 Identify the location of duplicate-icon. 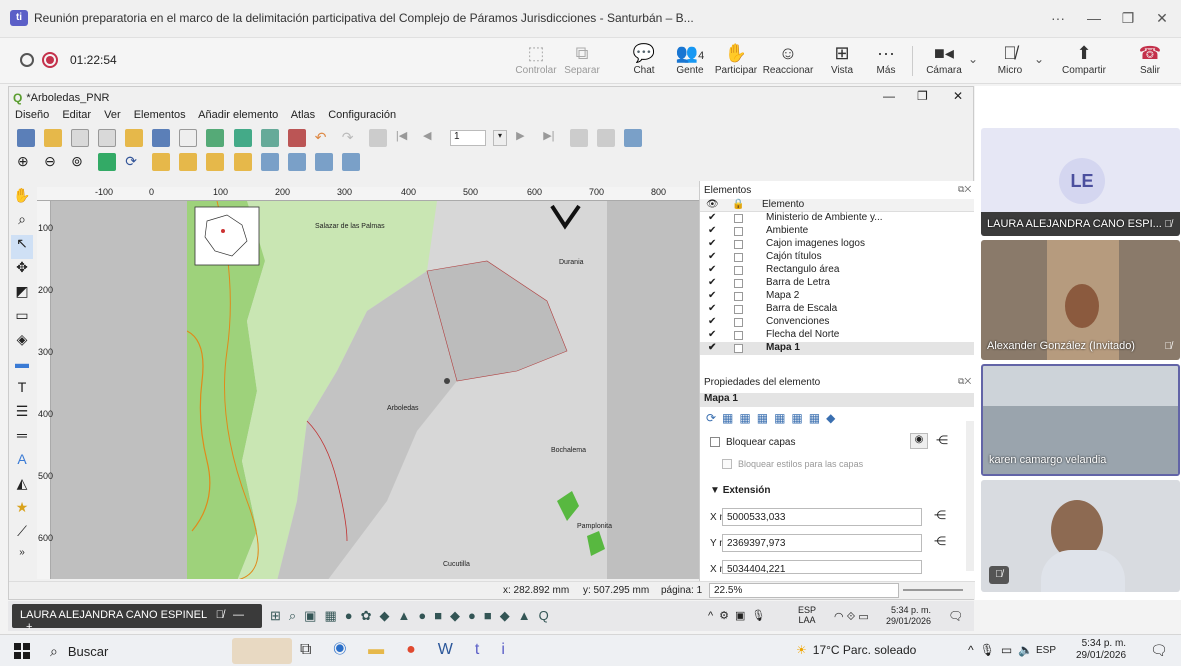
(80, 138).